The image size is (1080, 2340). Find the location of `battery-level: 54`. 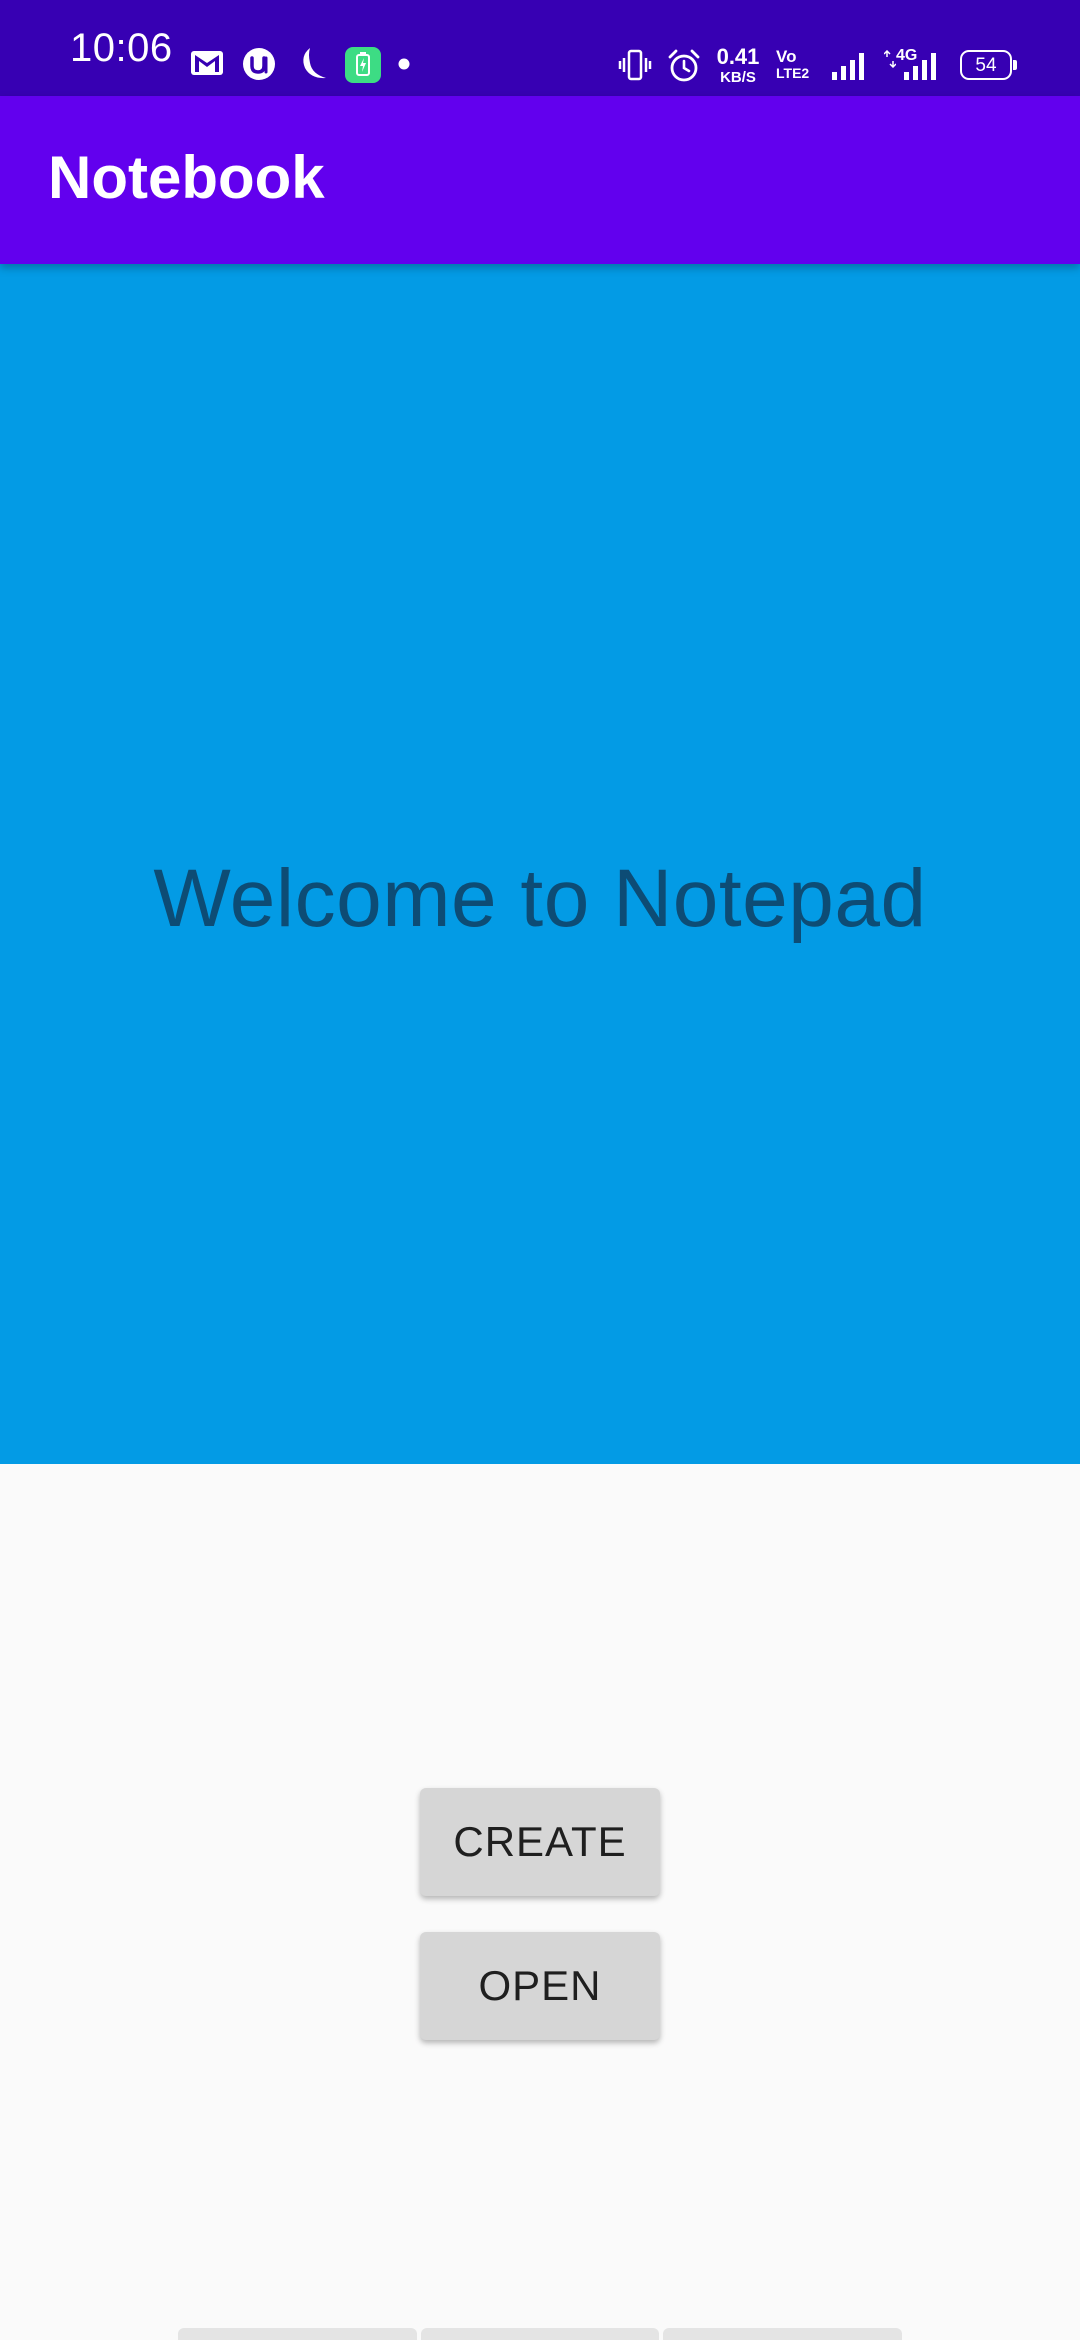

battery-level: 54 is located at coordinates (986, 65).